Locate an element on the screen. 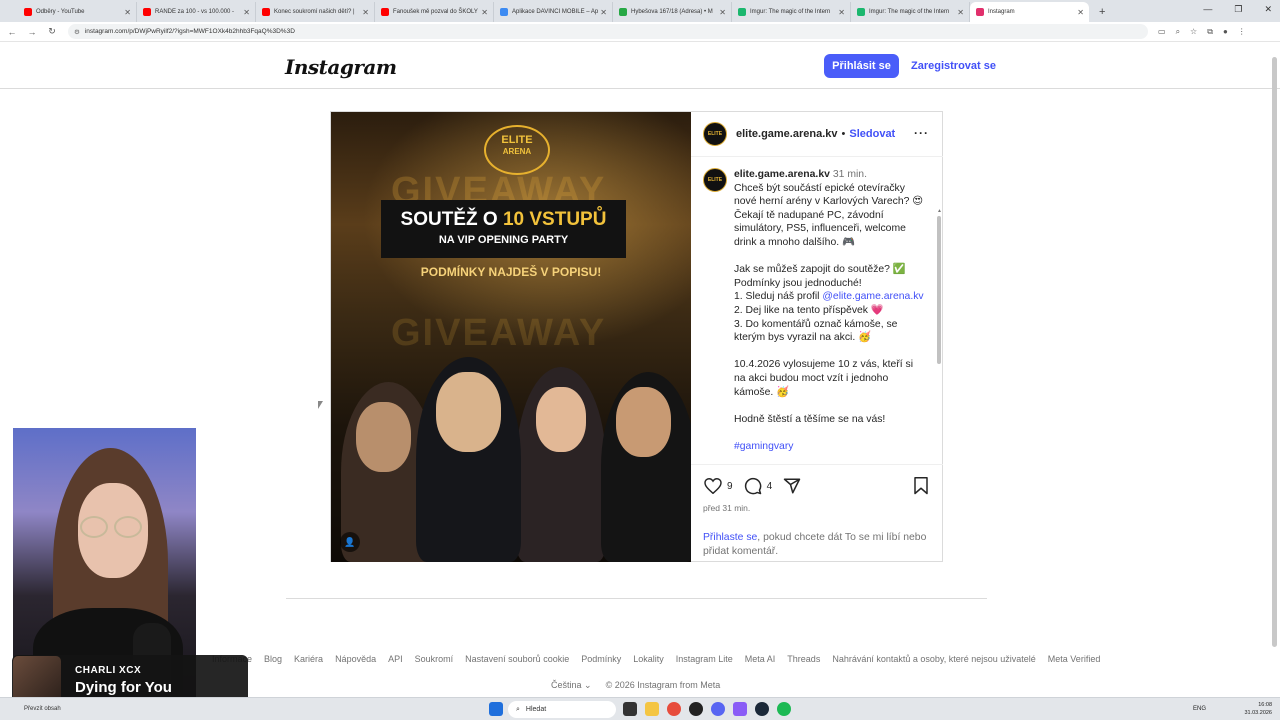  register-link: Zaregistrovat se is located at coordinates (953, 66).